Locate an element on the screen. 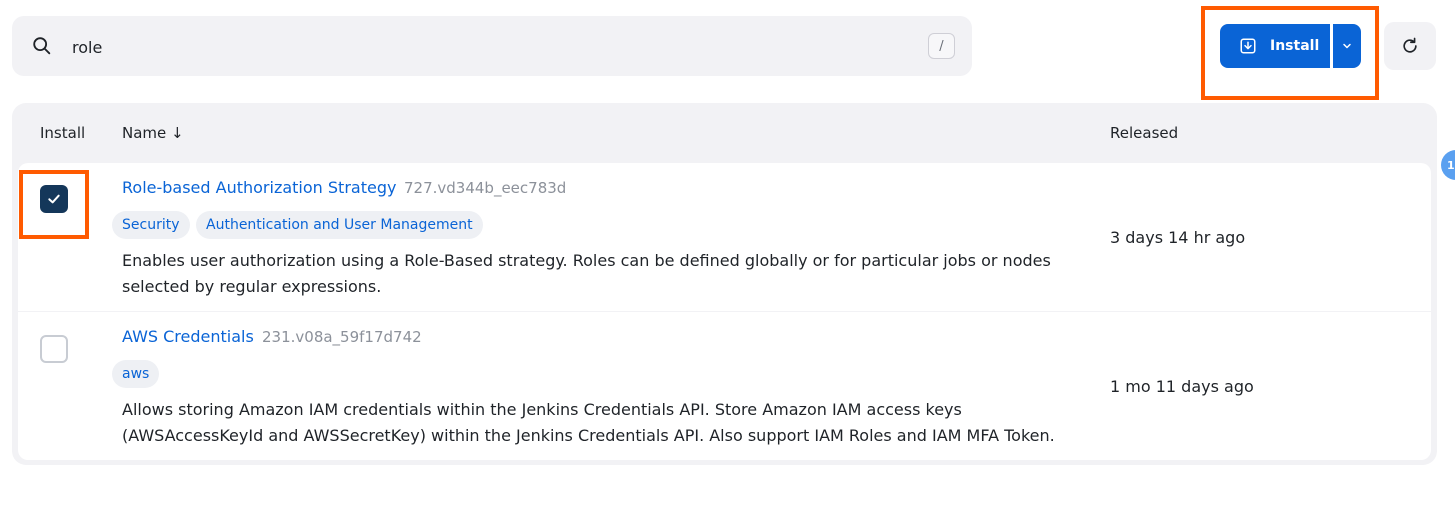  install-checkbox is located at coordinates (54, 349).